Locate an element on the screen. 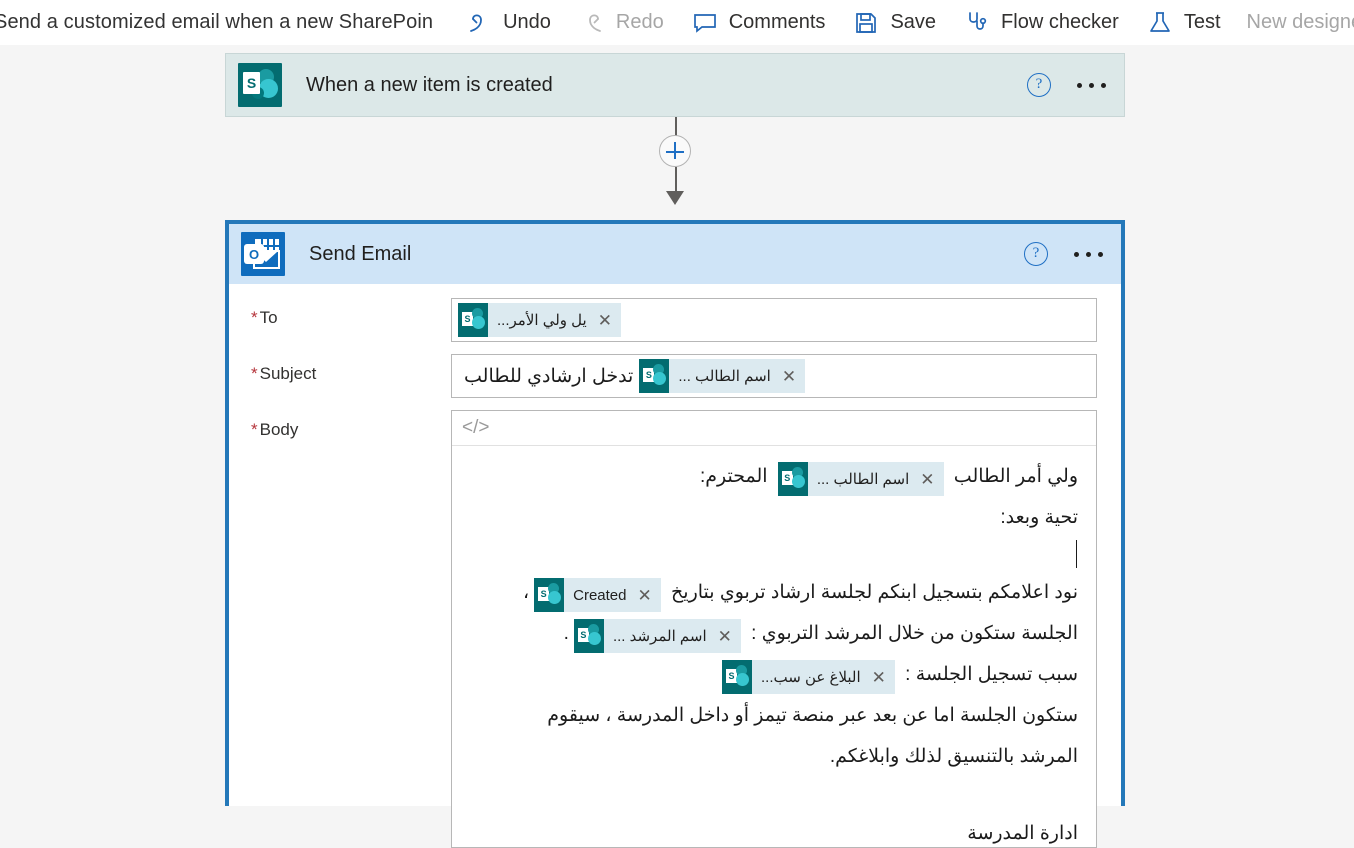 The width and height of the screenshot is (1354, 848). to-input: S يل ولي الأمر... ✕ is located at coordinates (774, 320).